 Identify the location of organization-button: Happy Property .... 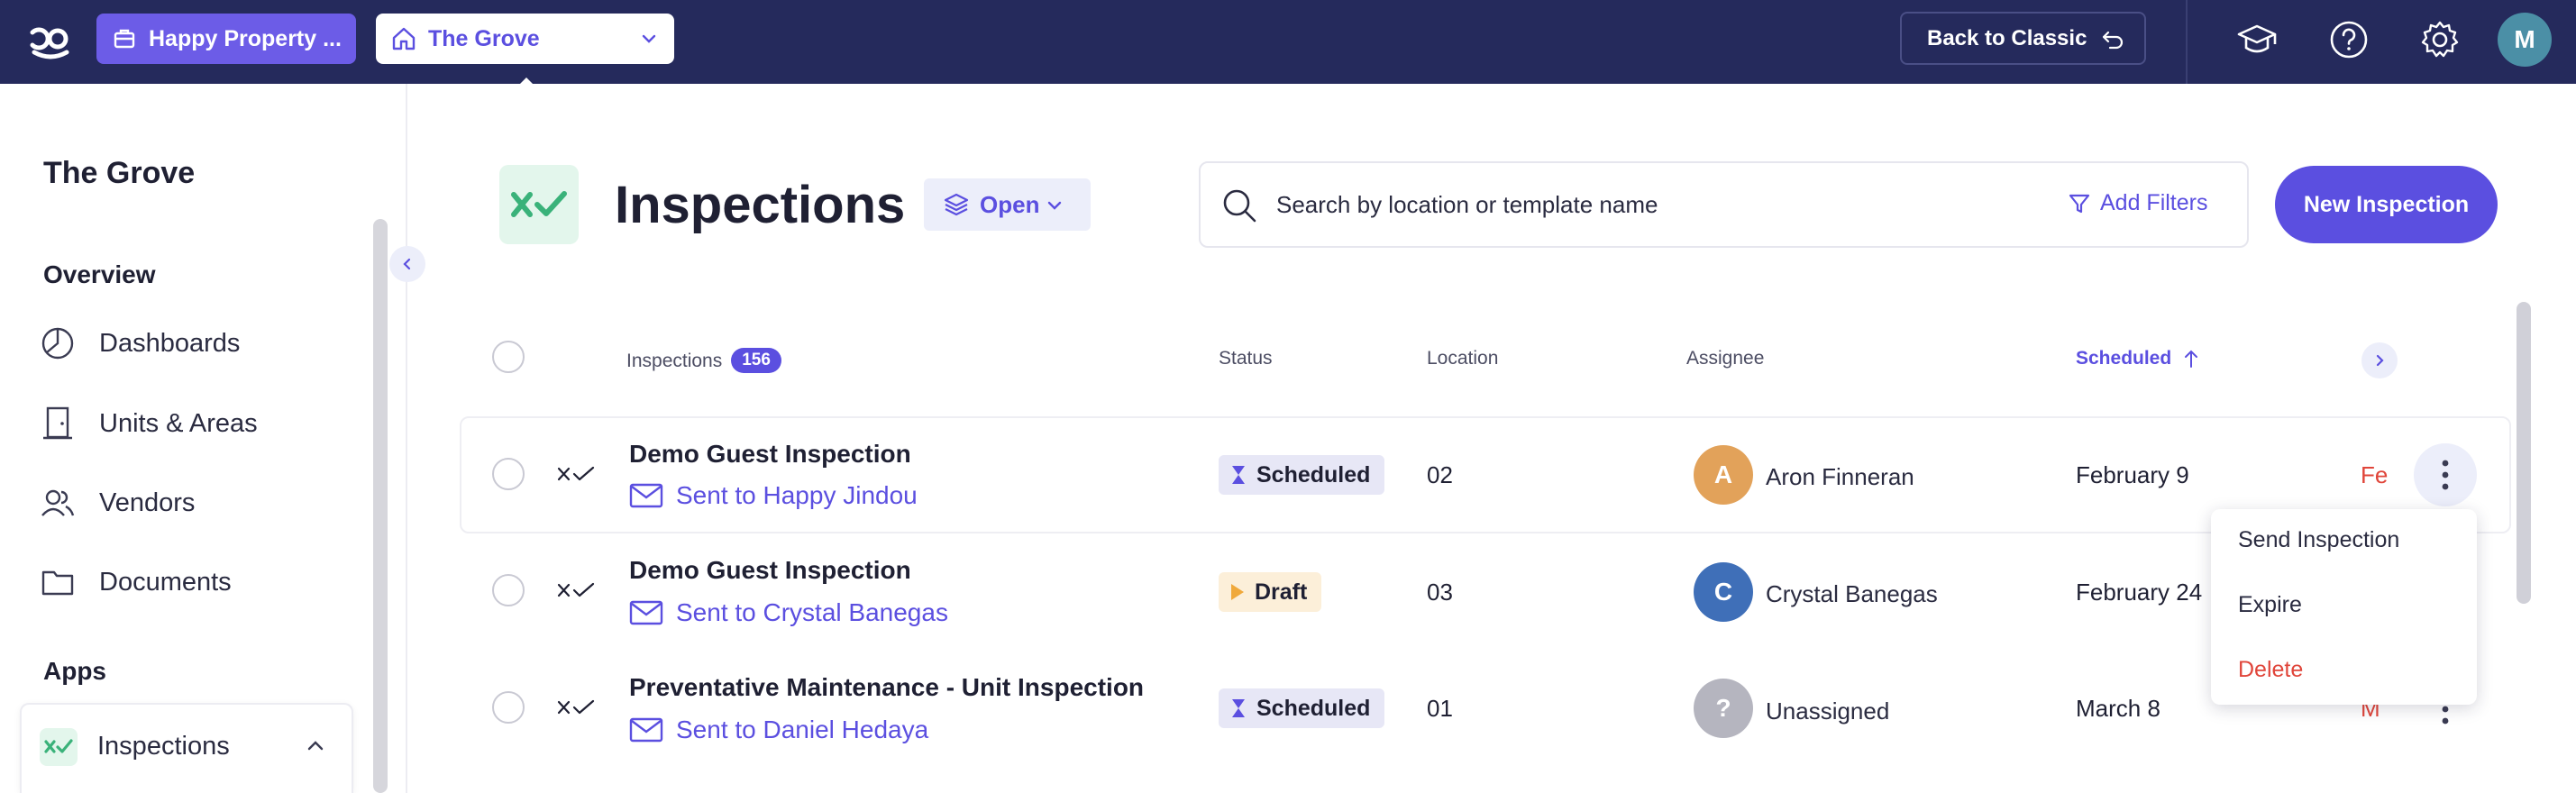
(226, 39).